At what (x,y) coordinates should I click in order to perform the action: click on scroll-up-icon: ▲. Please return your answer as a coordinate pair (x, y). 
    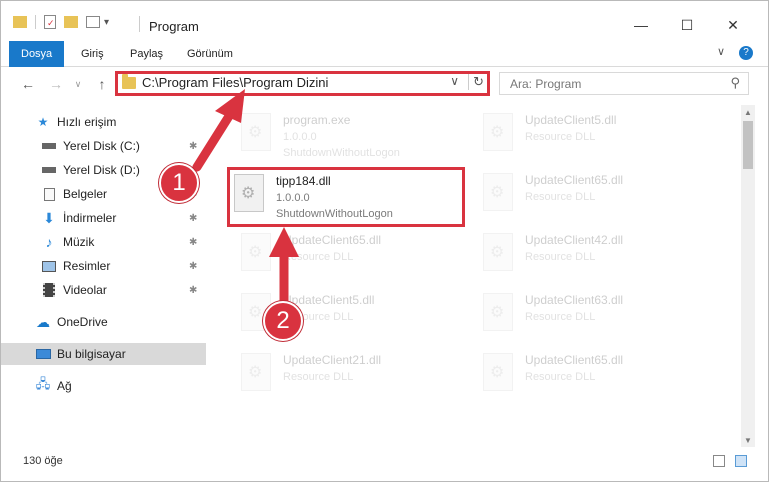
    Looking at the image, I should click on (748, 112).